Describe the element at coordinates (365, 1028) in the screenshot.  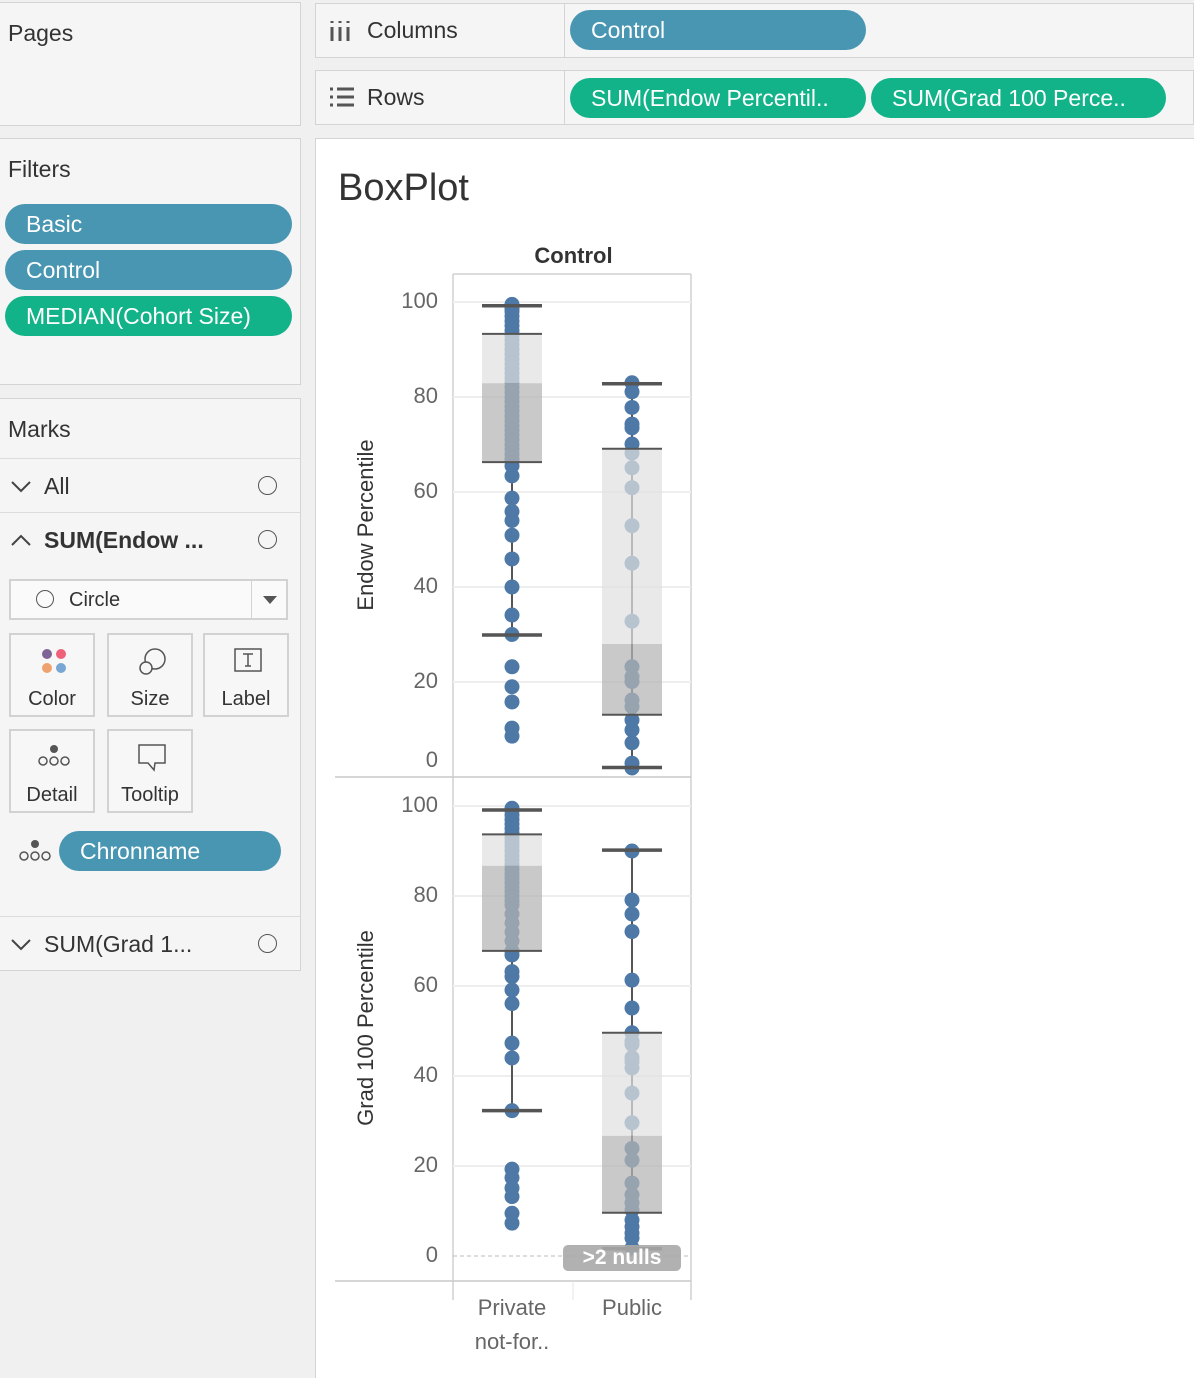
I see `y-axis-title: Grad 100 Percentile` at that location.